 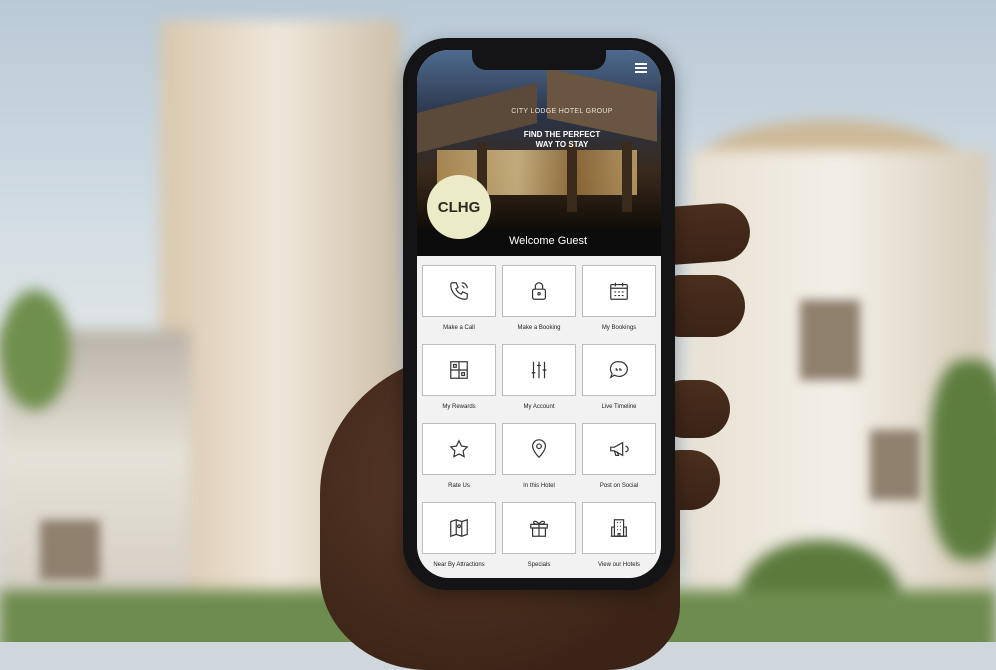 I want to click on tile-make-a-call: Make a Call, so click(x=459, y=300).